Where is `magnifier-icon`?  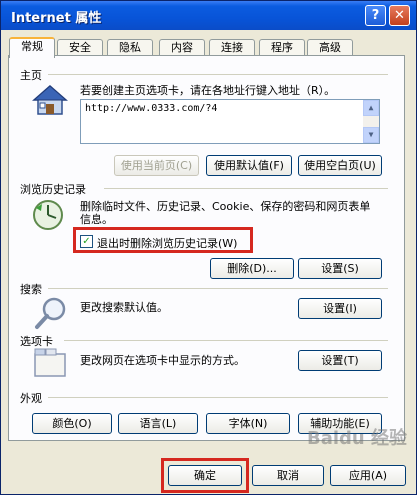 magnifier-icon is located at coordinates (50, 313).